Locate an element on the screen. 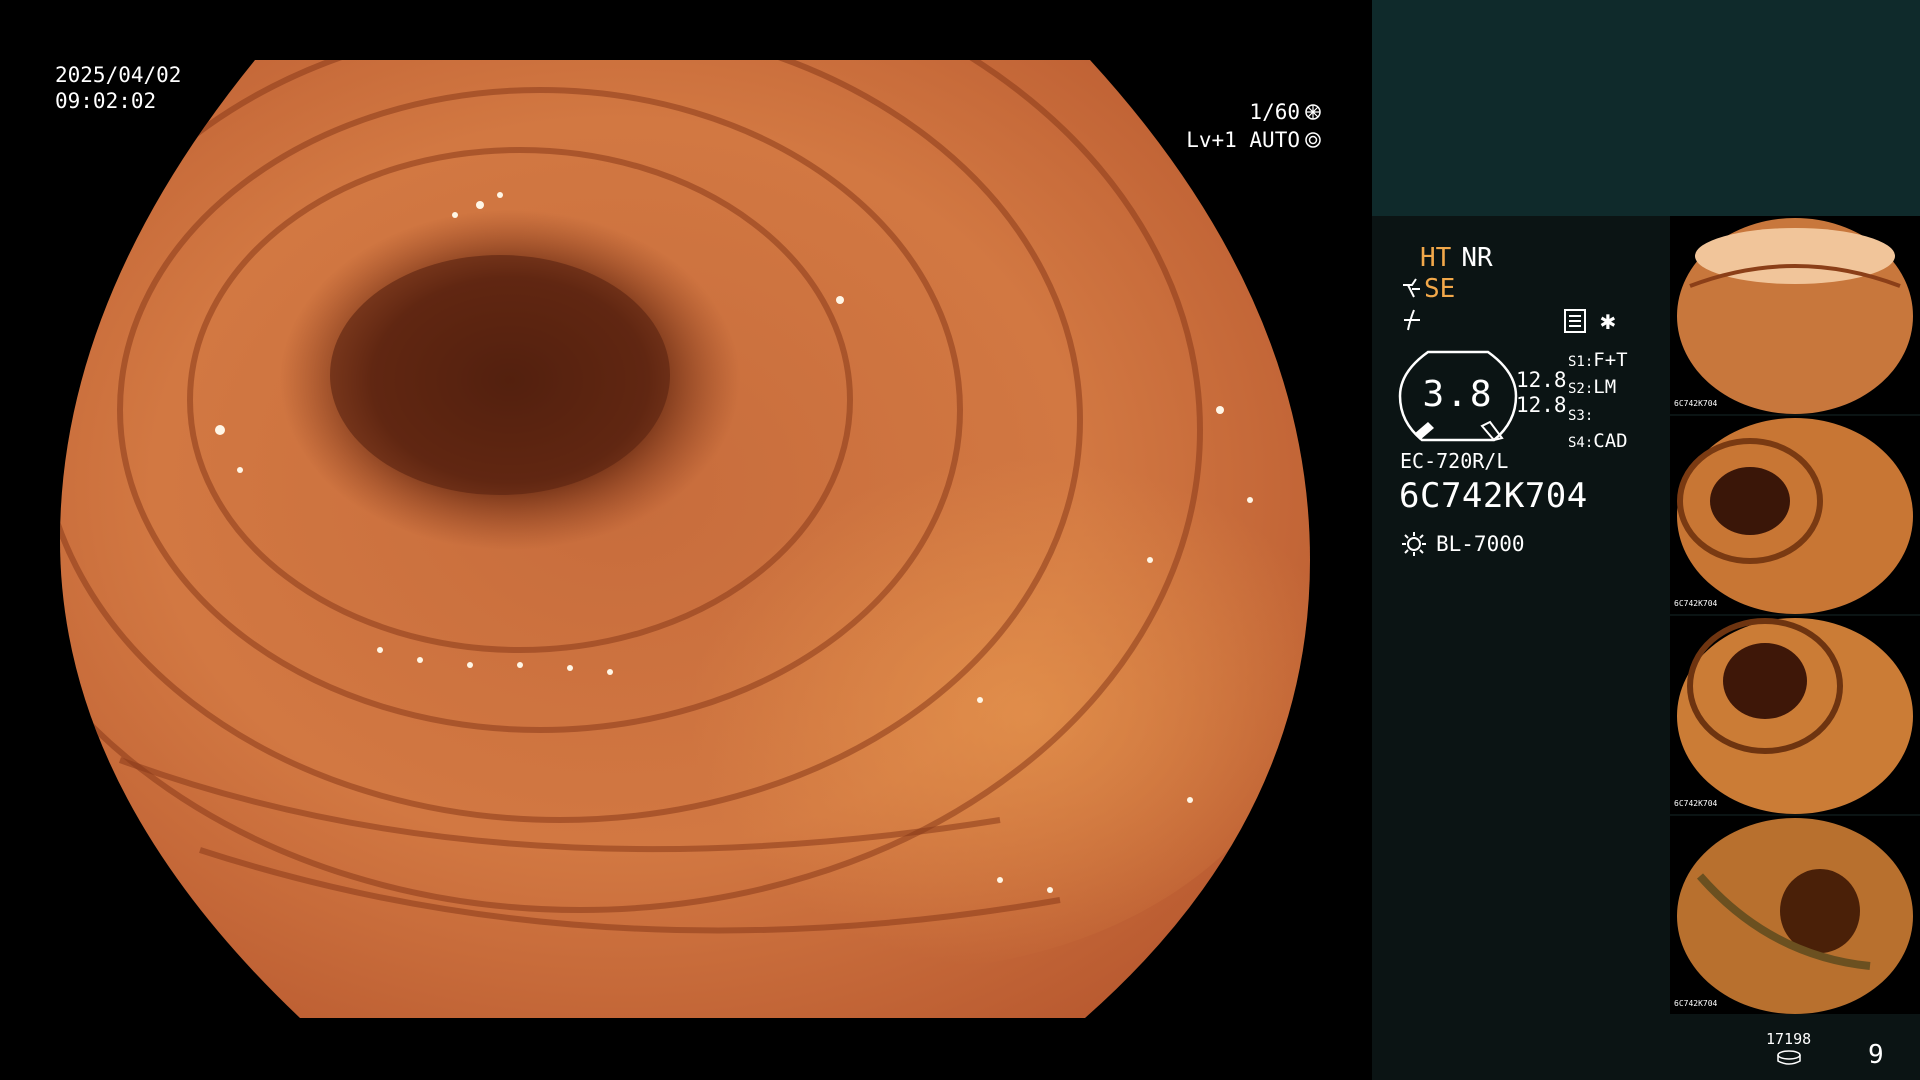 Image resolution: width=1920 pixels, height=1080 pixels. shutter-text: 1/60 is located at coordinates (1274, 112).